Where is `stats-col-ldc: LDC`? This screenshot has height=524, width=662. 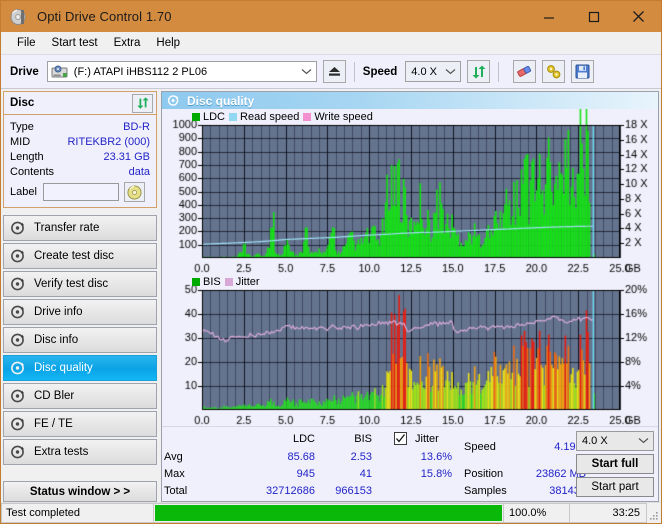
stats-col-ldc: LDC is located at coordinates (303, 439).